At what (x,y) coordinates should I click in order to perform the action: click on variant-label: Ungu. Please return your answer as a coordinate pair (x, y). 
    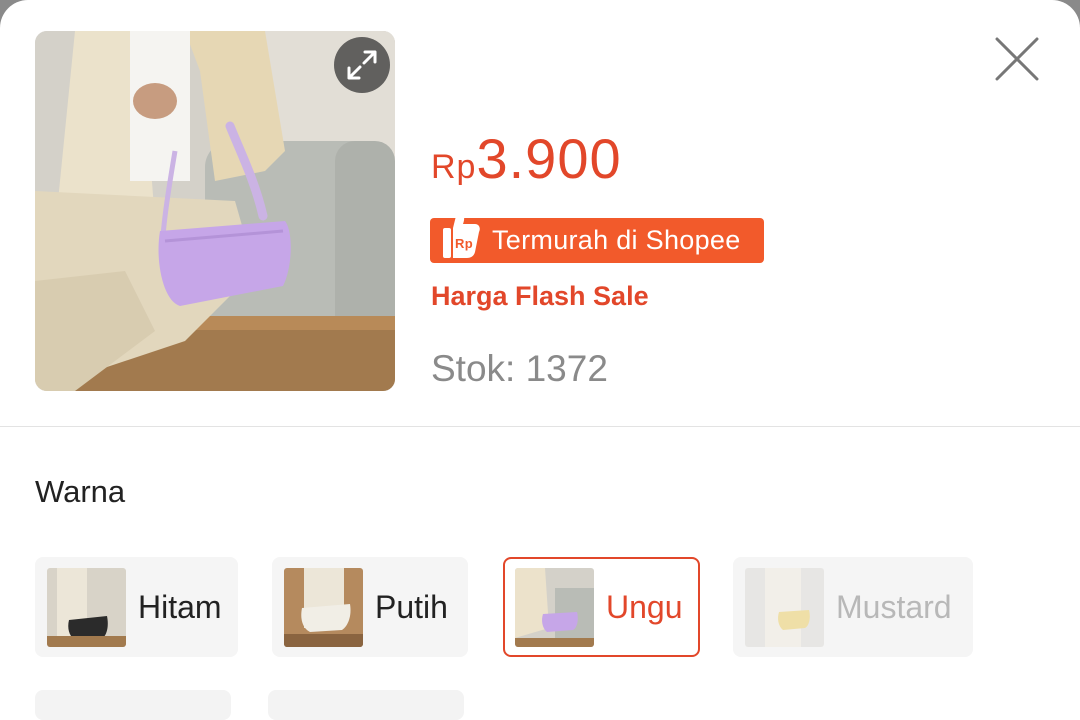
    Looking at the image, I should click on (644, 606).